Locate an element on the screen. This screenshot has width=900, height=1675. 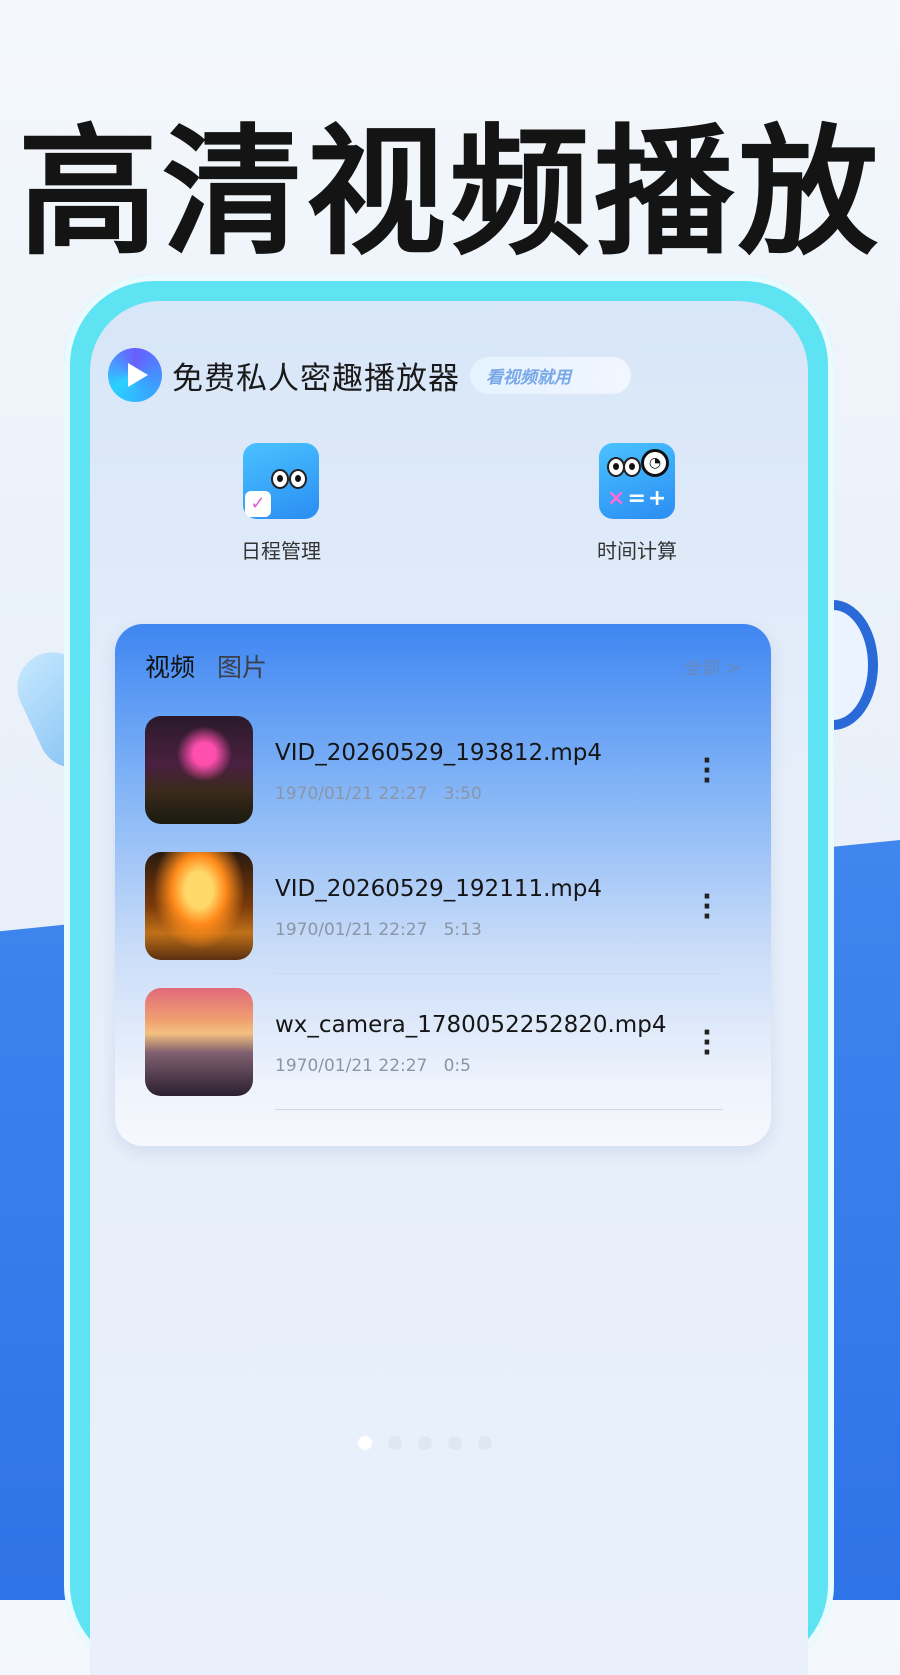
app-title: 免费私人密趣播放器 is located at coordinates (316, 378).